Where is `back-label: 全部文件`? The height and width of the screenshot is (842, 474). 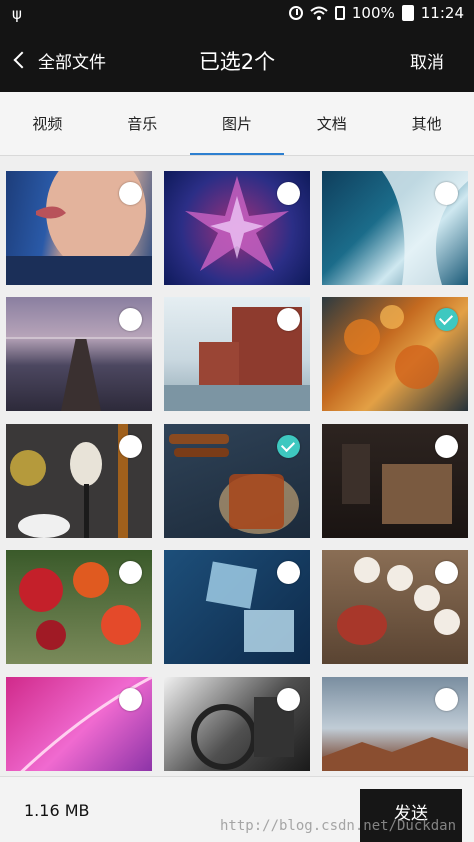 back-label: 全部文件 is located at coordinates (72, 62).